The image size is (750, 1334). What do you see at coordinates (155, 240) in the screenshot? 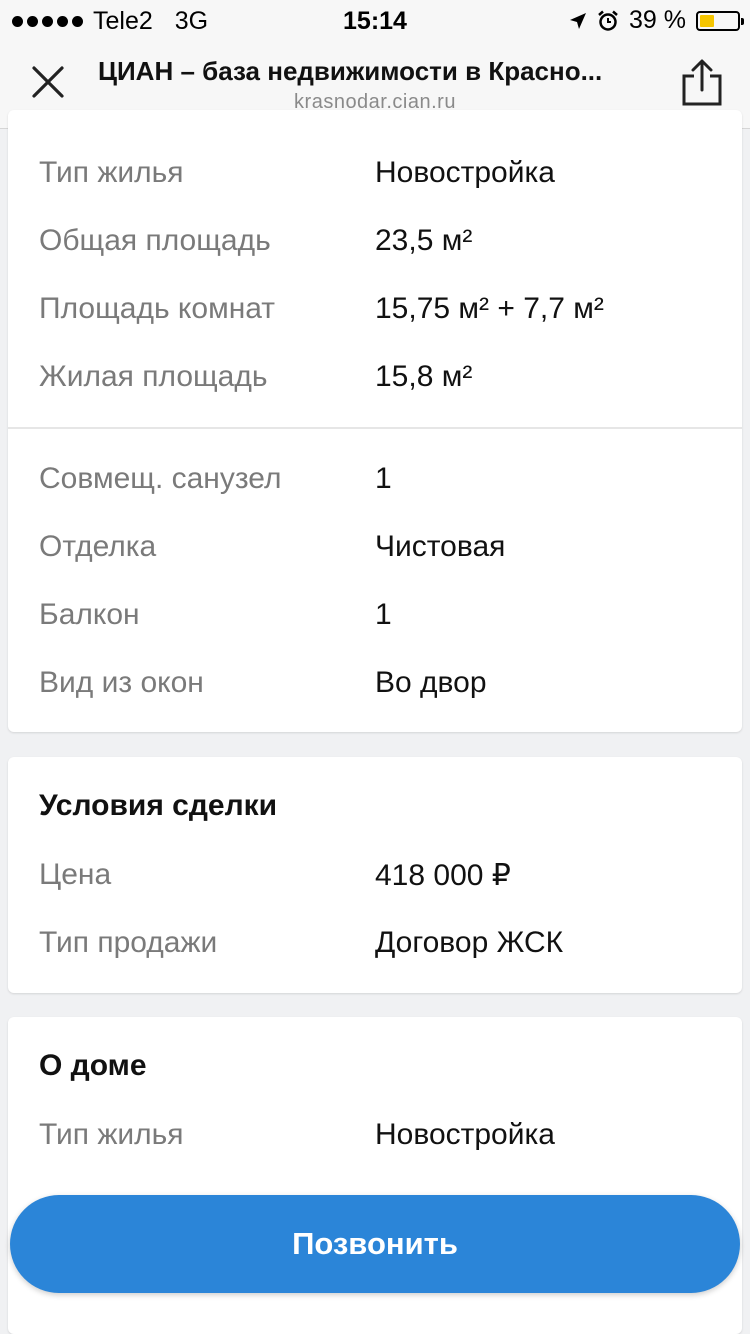
I see `detail-label: Общая площадь` at bounding box center [155, 240].